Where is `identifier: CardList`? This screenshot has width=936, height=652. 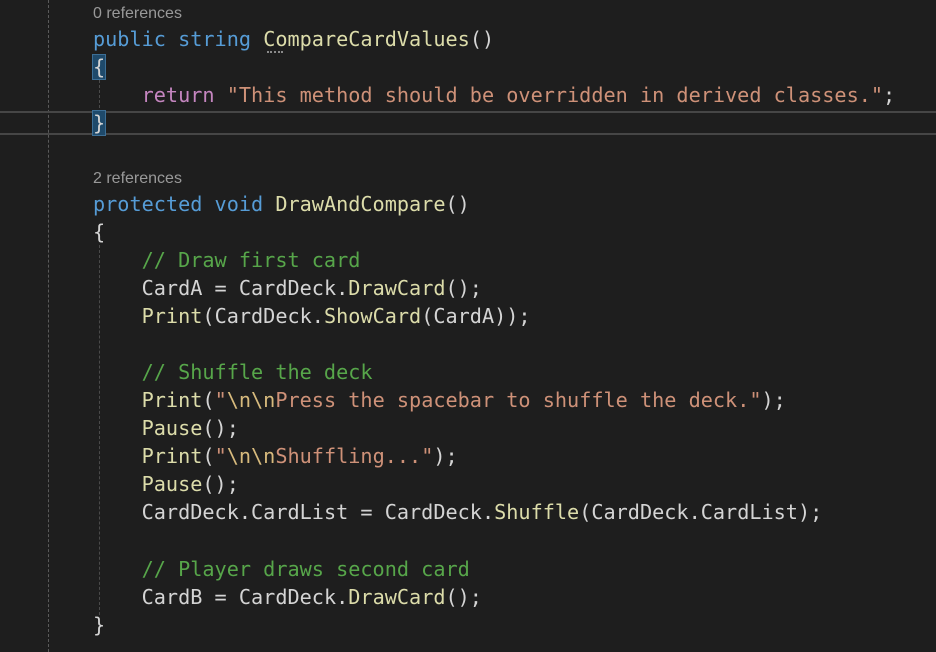 identifier: CardList is located at coordinates (300, 512).